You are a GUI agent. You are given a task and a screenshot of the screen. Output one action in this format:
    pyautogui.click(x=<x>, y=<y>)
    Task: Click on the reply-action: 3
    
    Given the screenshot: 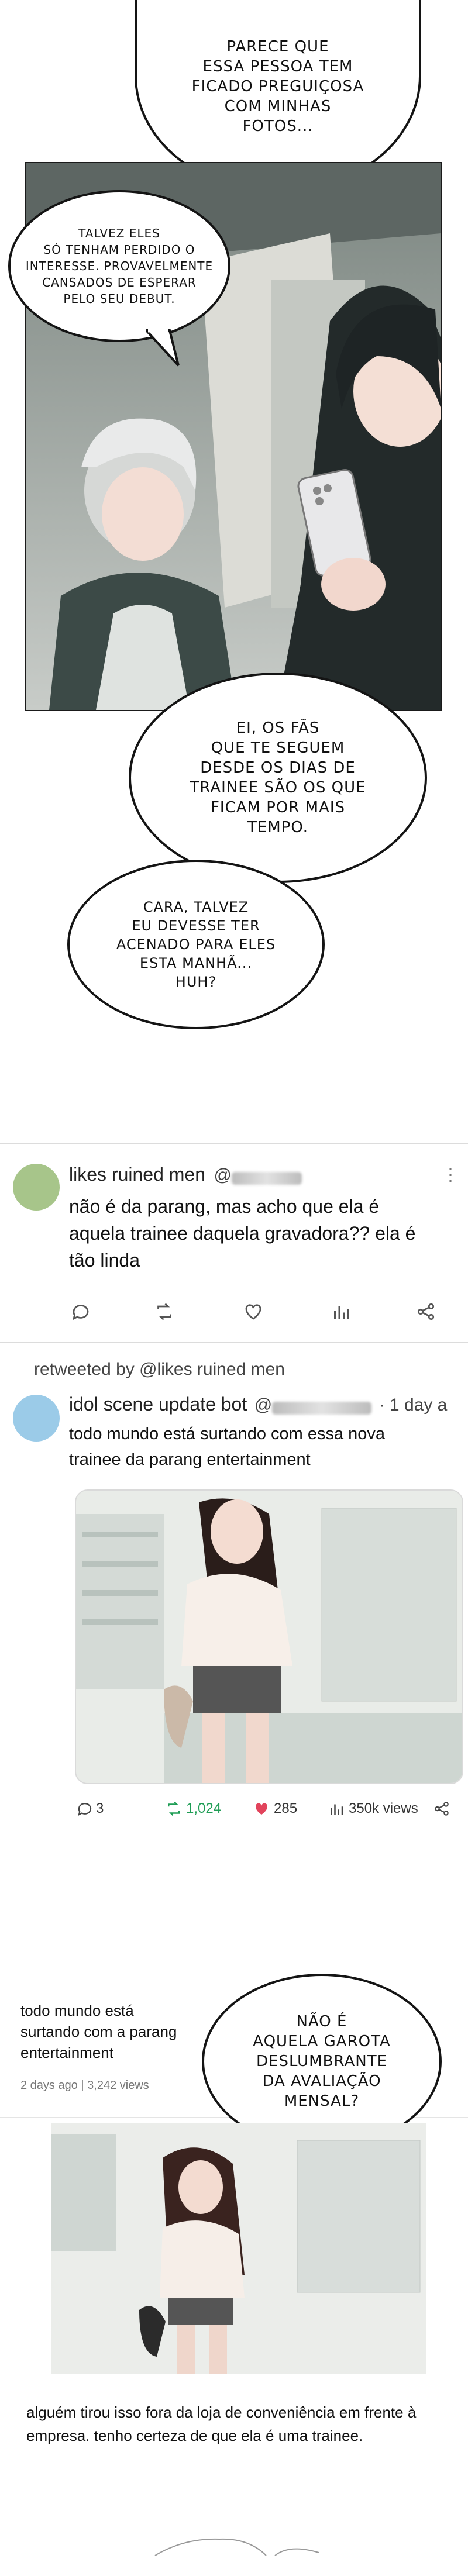 What is the action you would take?
    pyautogui.click(x=90, y=1809)
    